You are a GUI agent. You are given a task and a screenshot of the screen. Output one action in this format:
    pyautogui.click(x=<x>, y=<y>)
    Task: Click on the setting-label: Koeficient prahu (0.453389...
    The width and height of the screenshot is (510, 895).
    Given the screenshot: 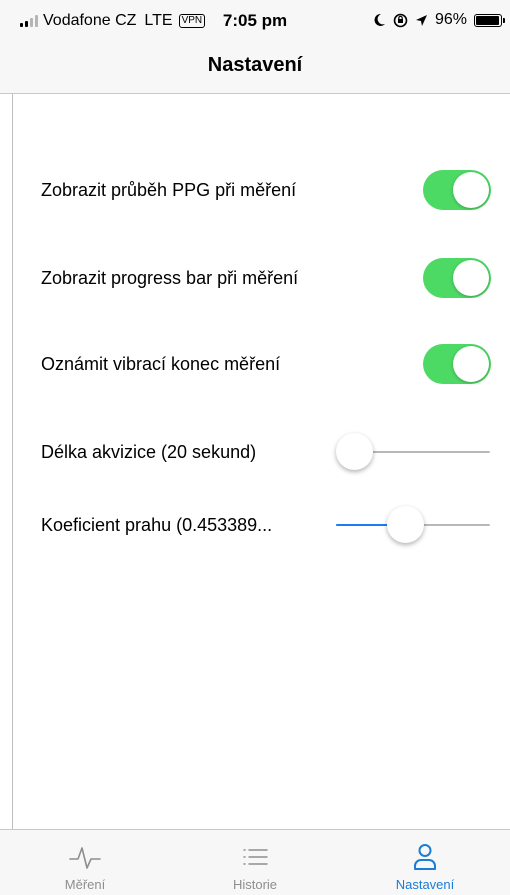 What is the action you would take?
    pyautogui.click(x=157, y=525)
    